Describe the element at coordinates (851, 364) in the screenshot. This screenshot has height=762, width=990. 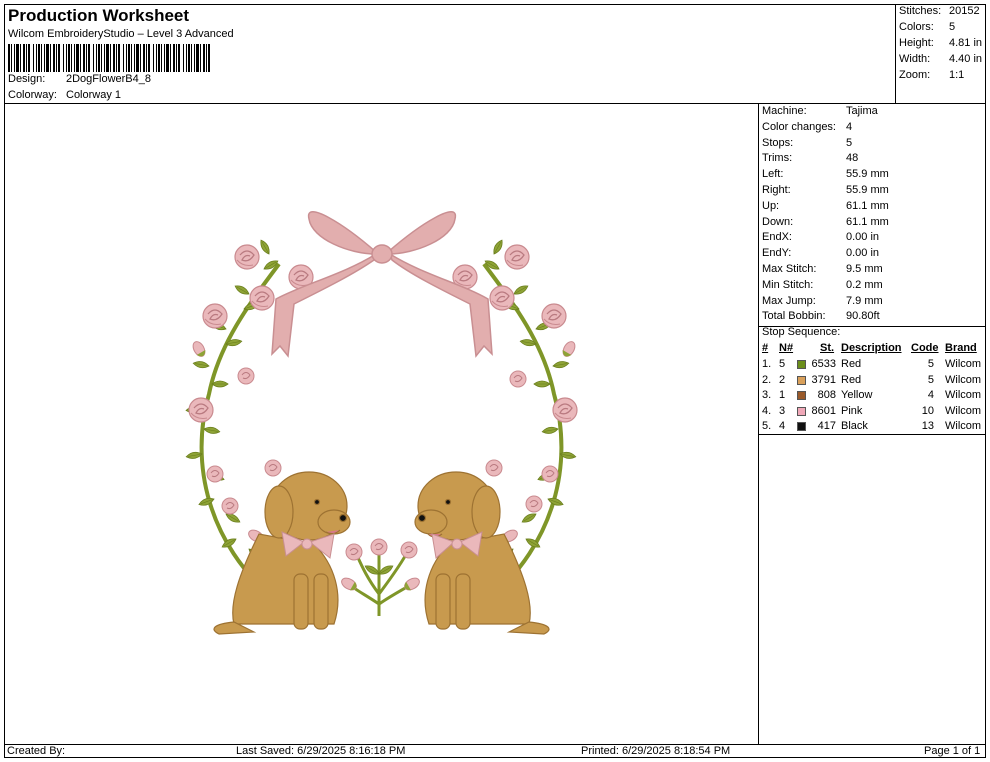
I see `seq-description: Red` at that location.